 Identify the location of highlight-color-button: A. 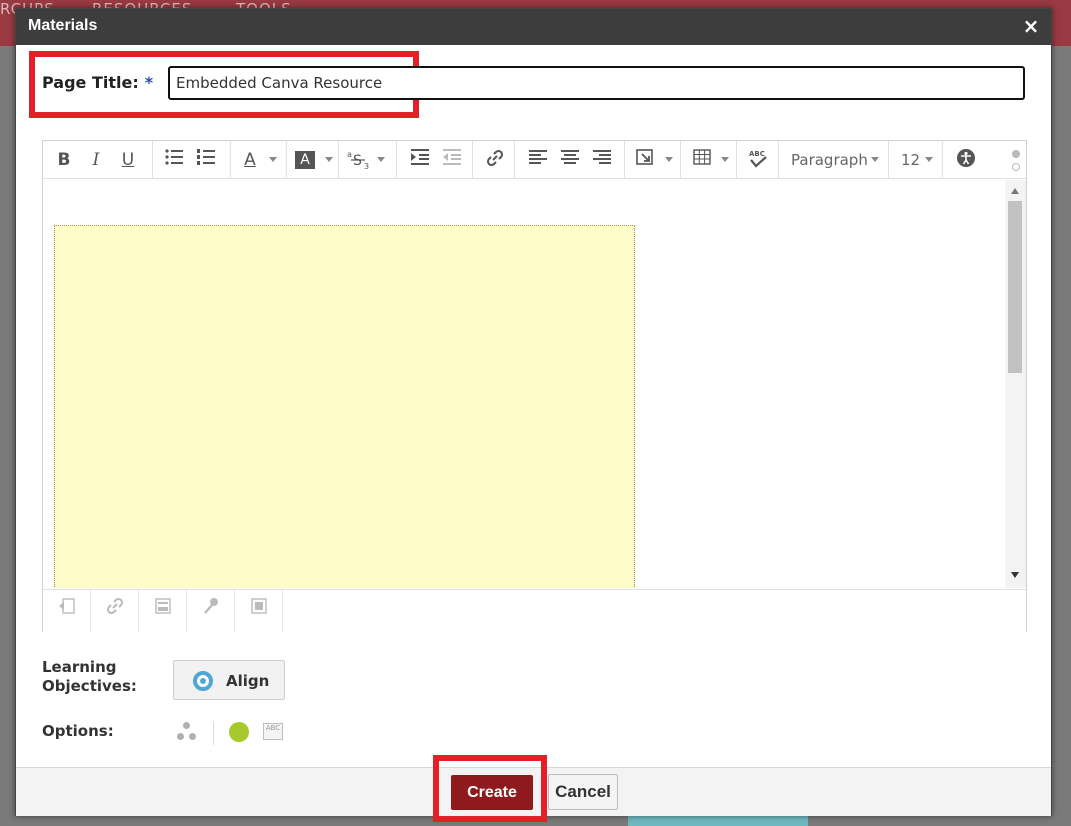
(305, 160).